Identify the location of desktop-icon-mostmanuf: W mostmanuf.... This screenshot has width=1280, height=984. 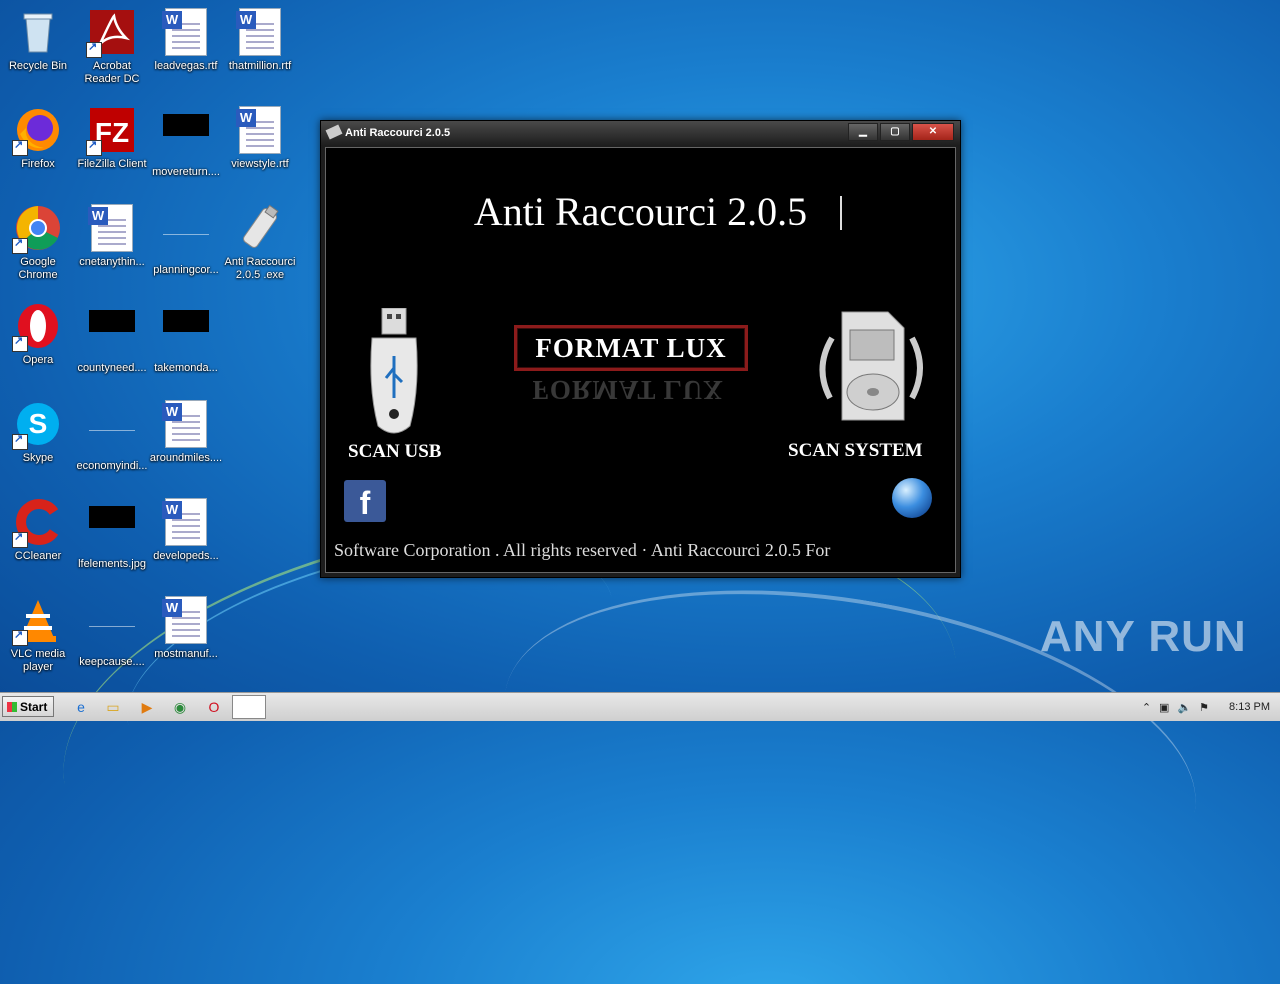
(186, 635).